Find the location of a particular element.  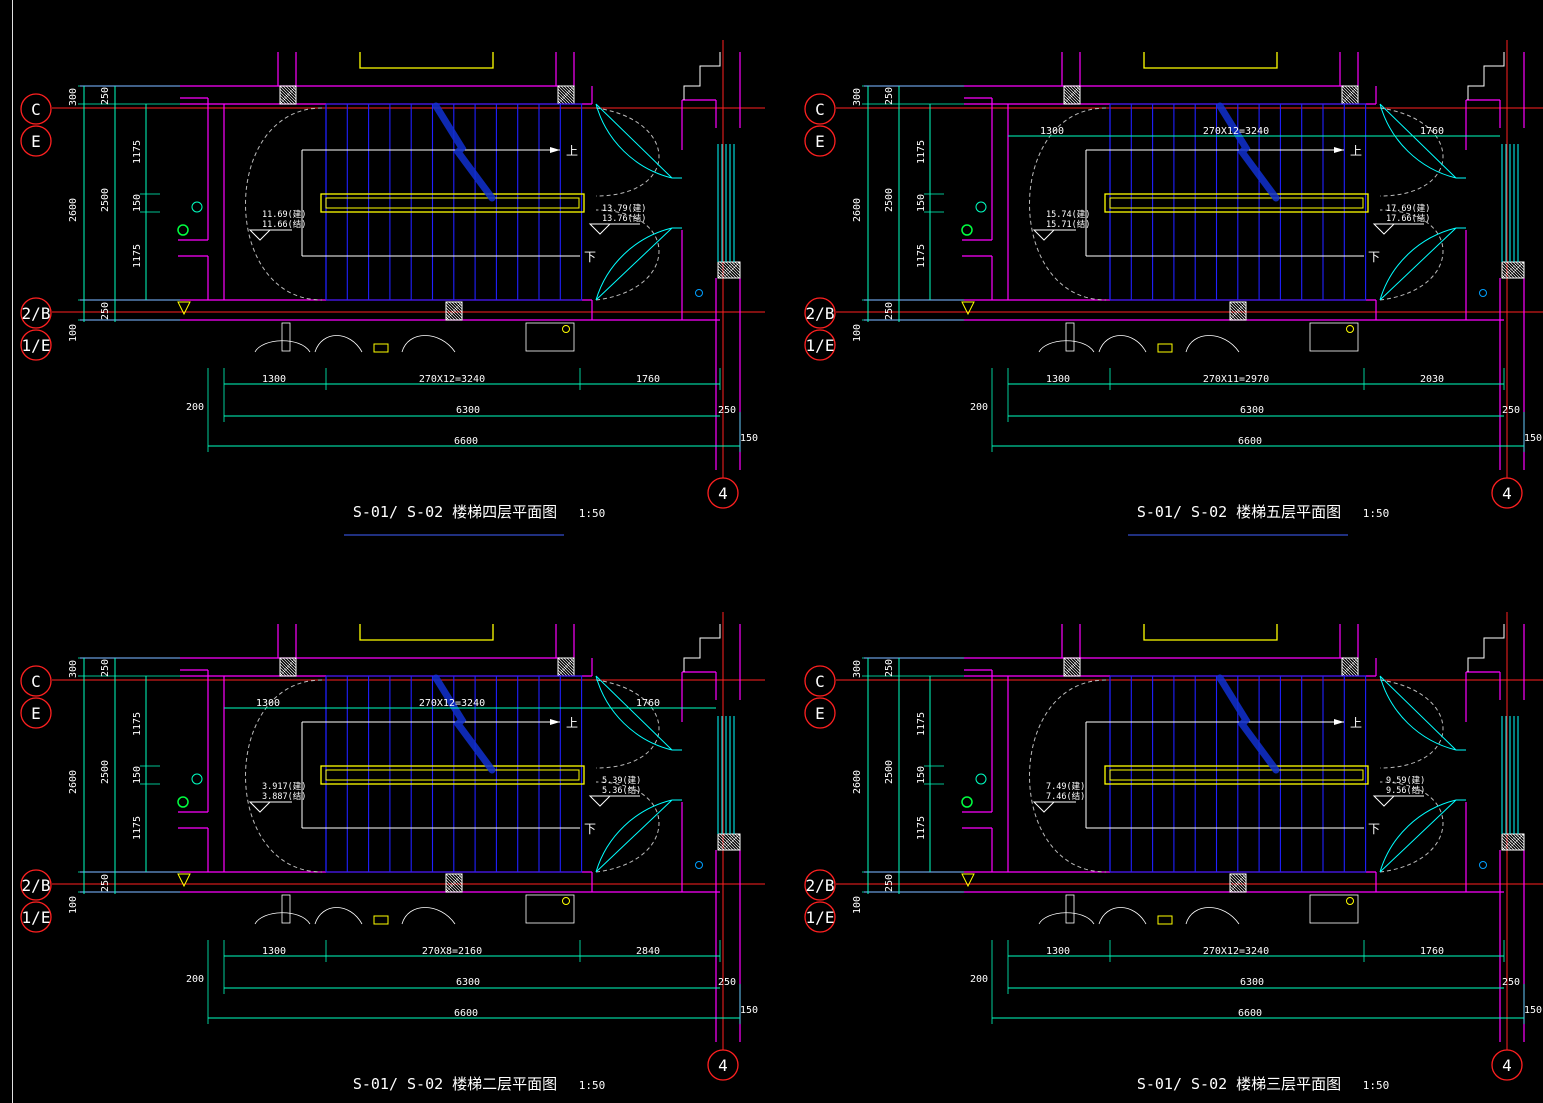

landing-curve-right-top is located at coordinates (627, 152).